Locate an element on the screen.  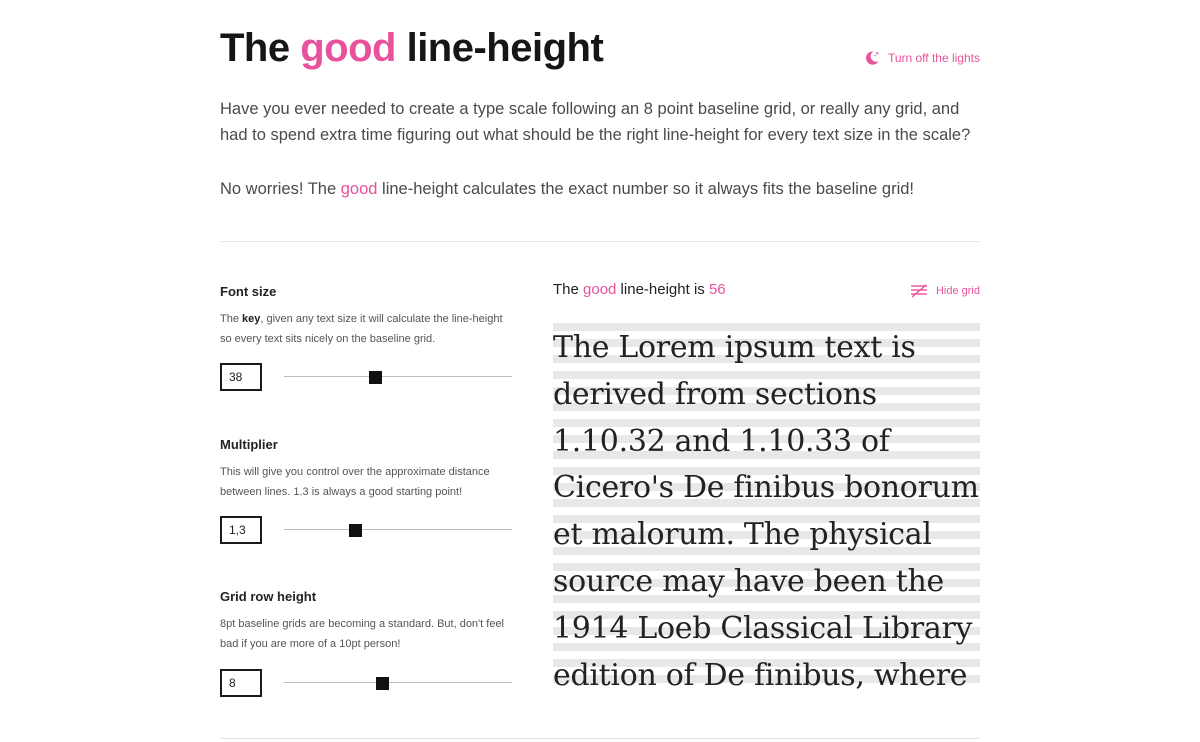
multiplier-slider-track is located at coordinates (398, 529).